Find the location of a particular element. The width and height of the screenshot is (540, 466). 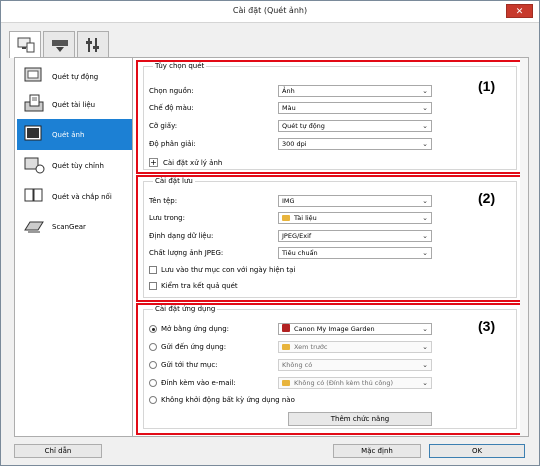

sidebar-item-photo-scan: Quét ảnh is located at coordinates (74, 134).